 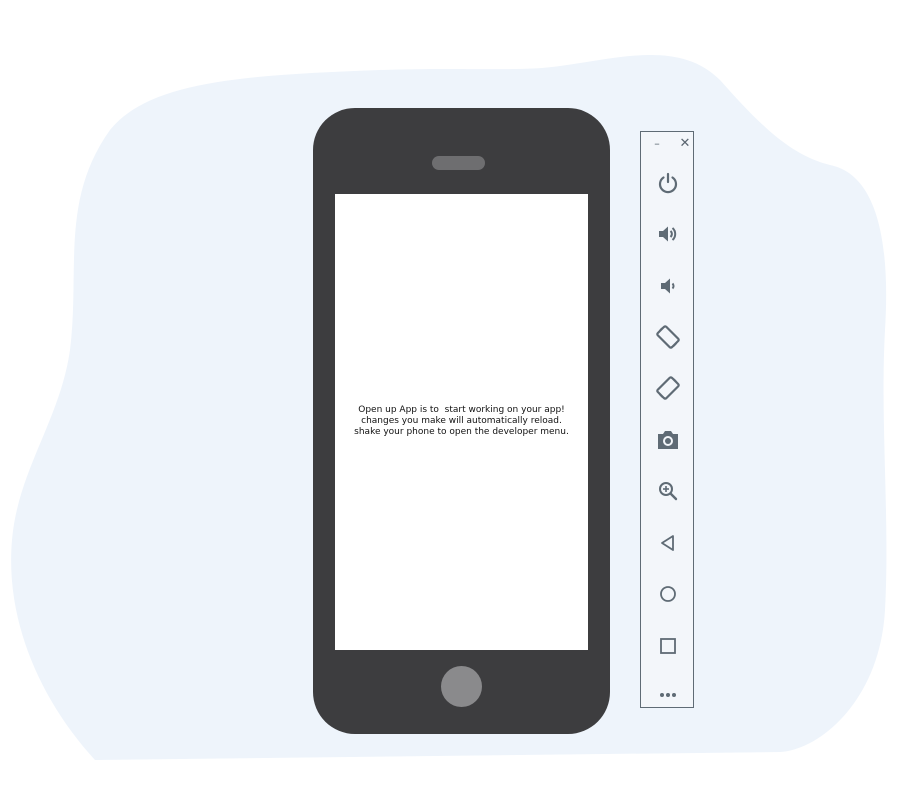 I want to click on volume-up-button, so click(x=668, y=234).